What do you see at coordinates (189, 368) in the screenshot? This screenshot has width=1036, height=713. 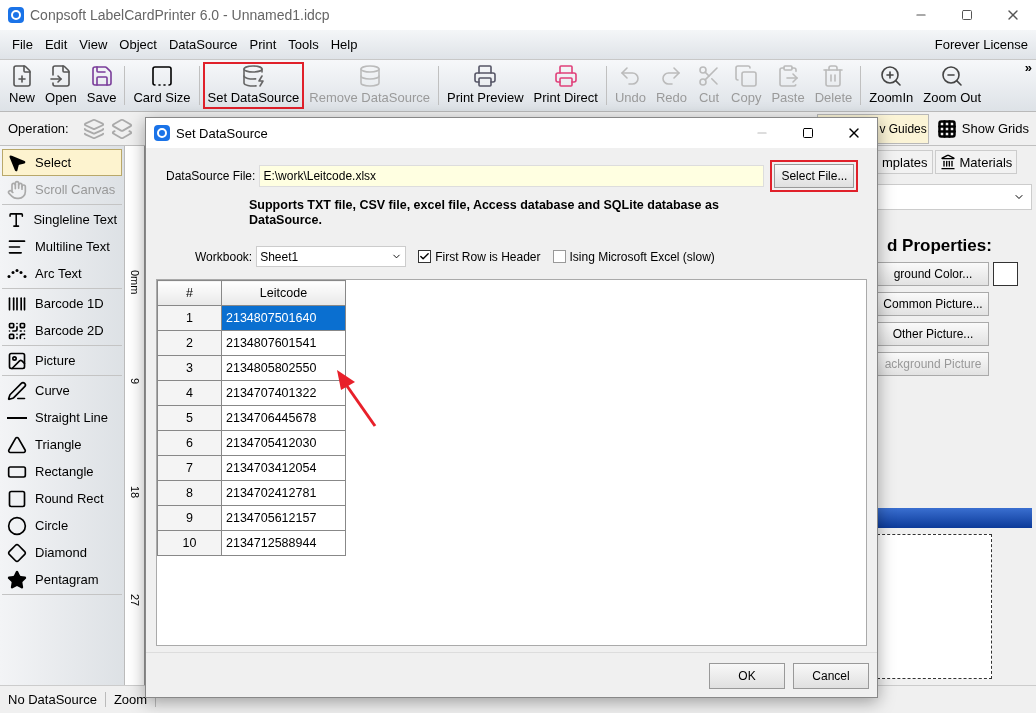 I see `row-number: 3` at bounding box center [189, 368].